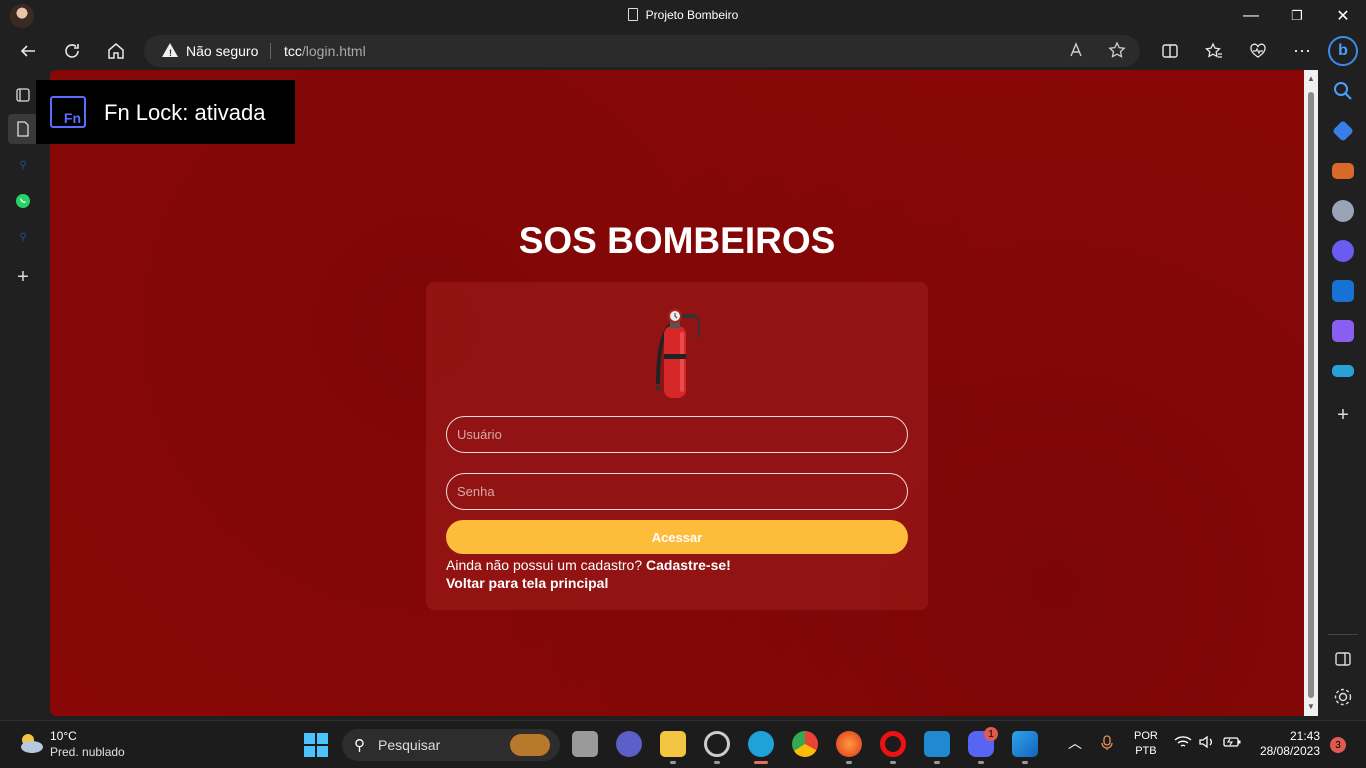  I want to click on weather-condition: Pred. nublado, so click(87, 752).